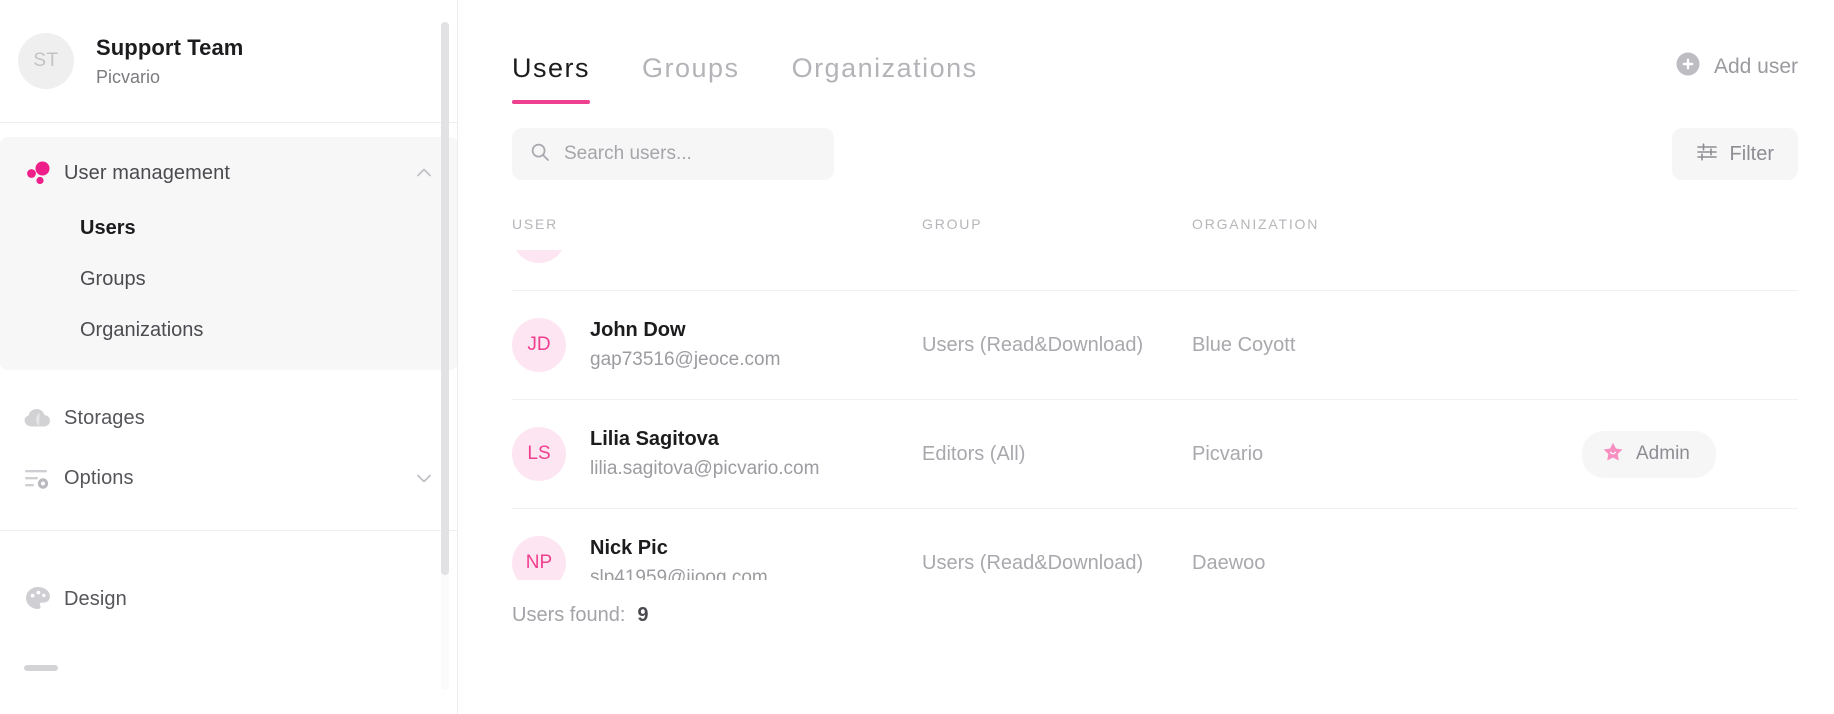  What do you see at coordinates (685, 359) in the screenshot?
I see `user-email: gap73516@jeoce.com` at bounding box center [685, 359].